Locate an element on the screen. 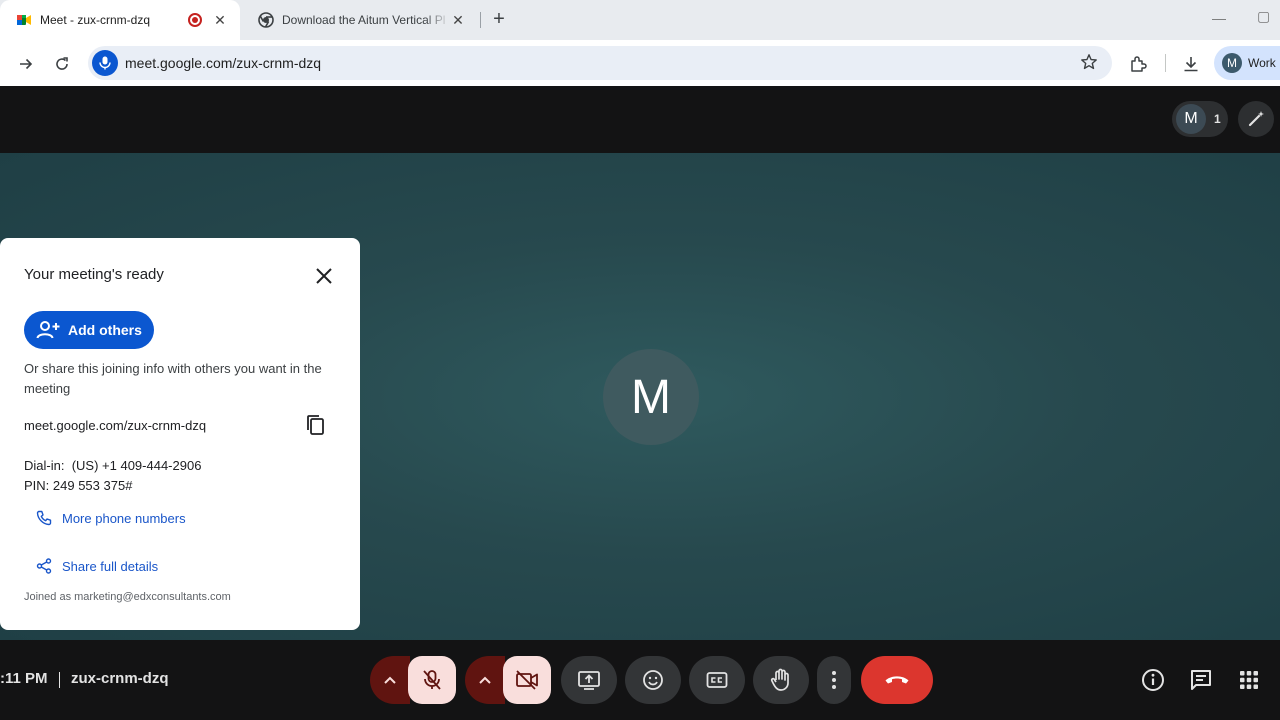  close-icon is located at coordinates (324, 276).